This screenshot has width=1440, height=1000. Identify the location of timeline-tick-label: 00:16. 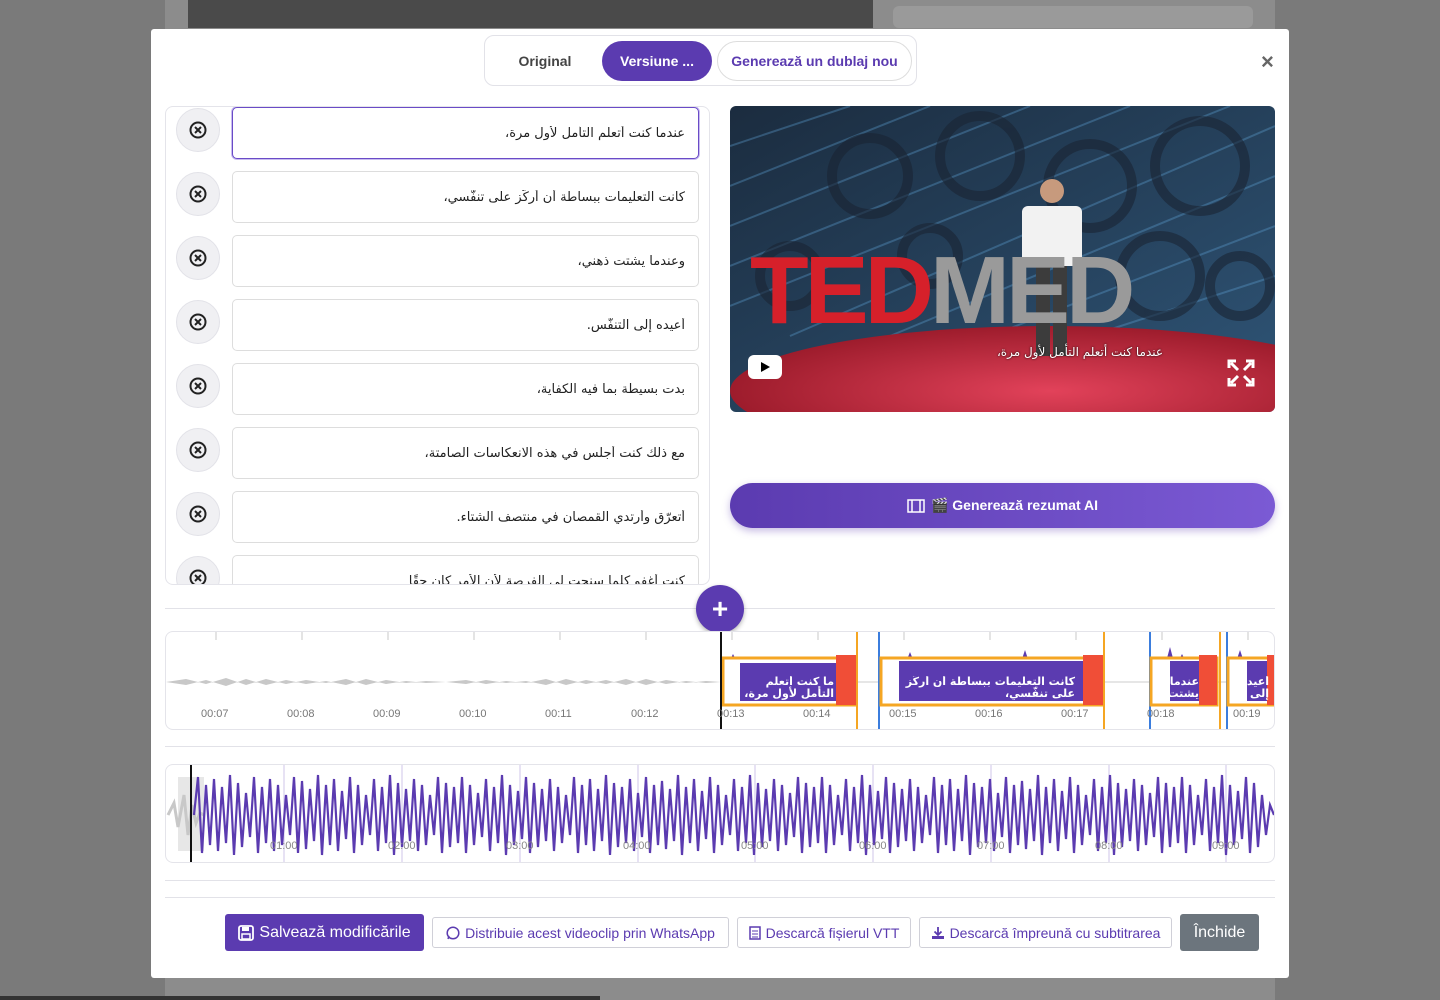
(989, 714).